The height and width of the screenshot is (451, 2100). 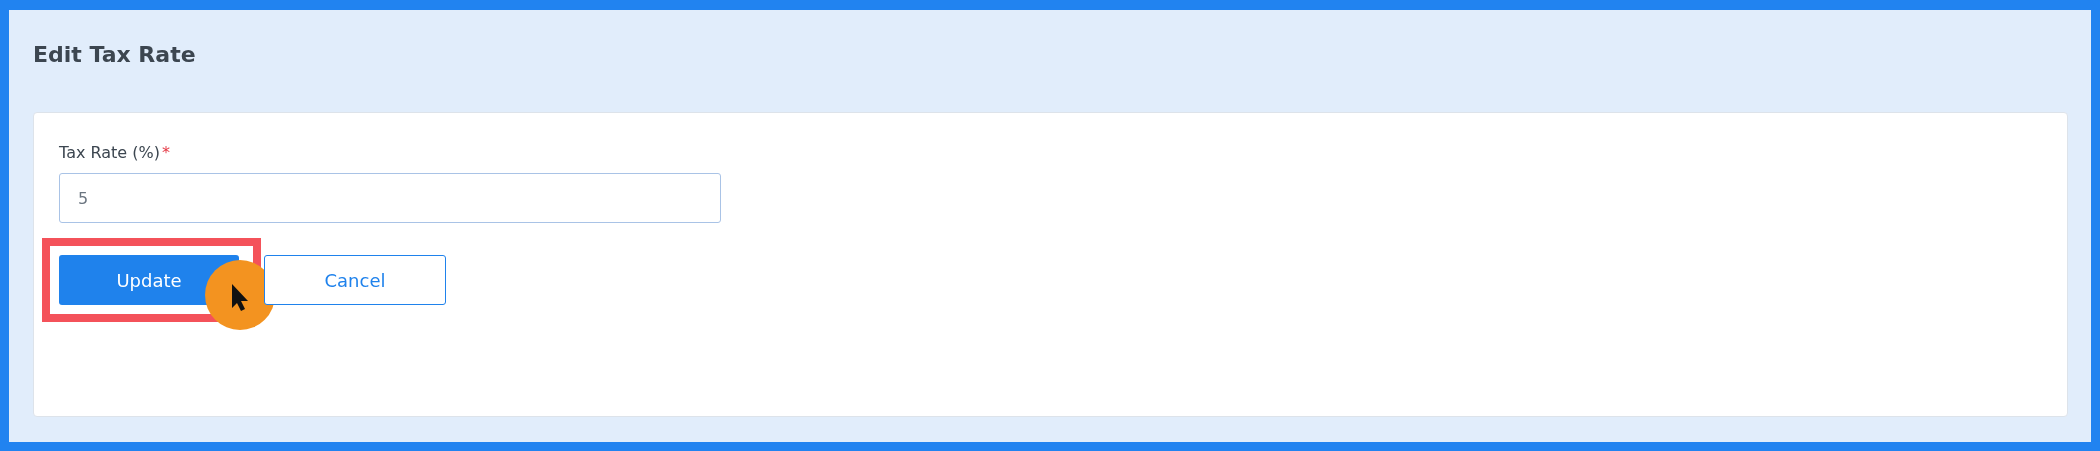 What do you see at coordinates (115, 55) in the screenshot?
I see `page-title: Edit Tax Rate` at bounding box center [115, 55].